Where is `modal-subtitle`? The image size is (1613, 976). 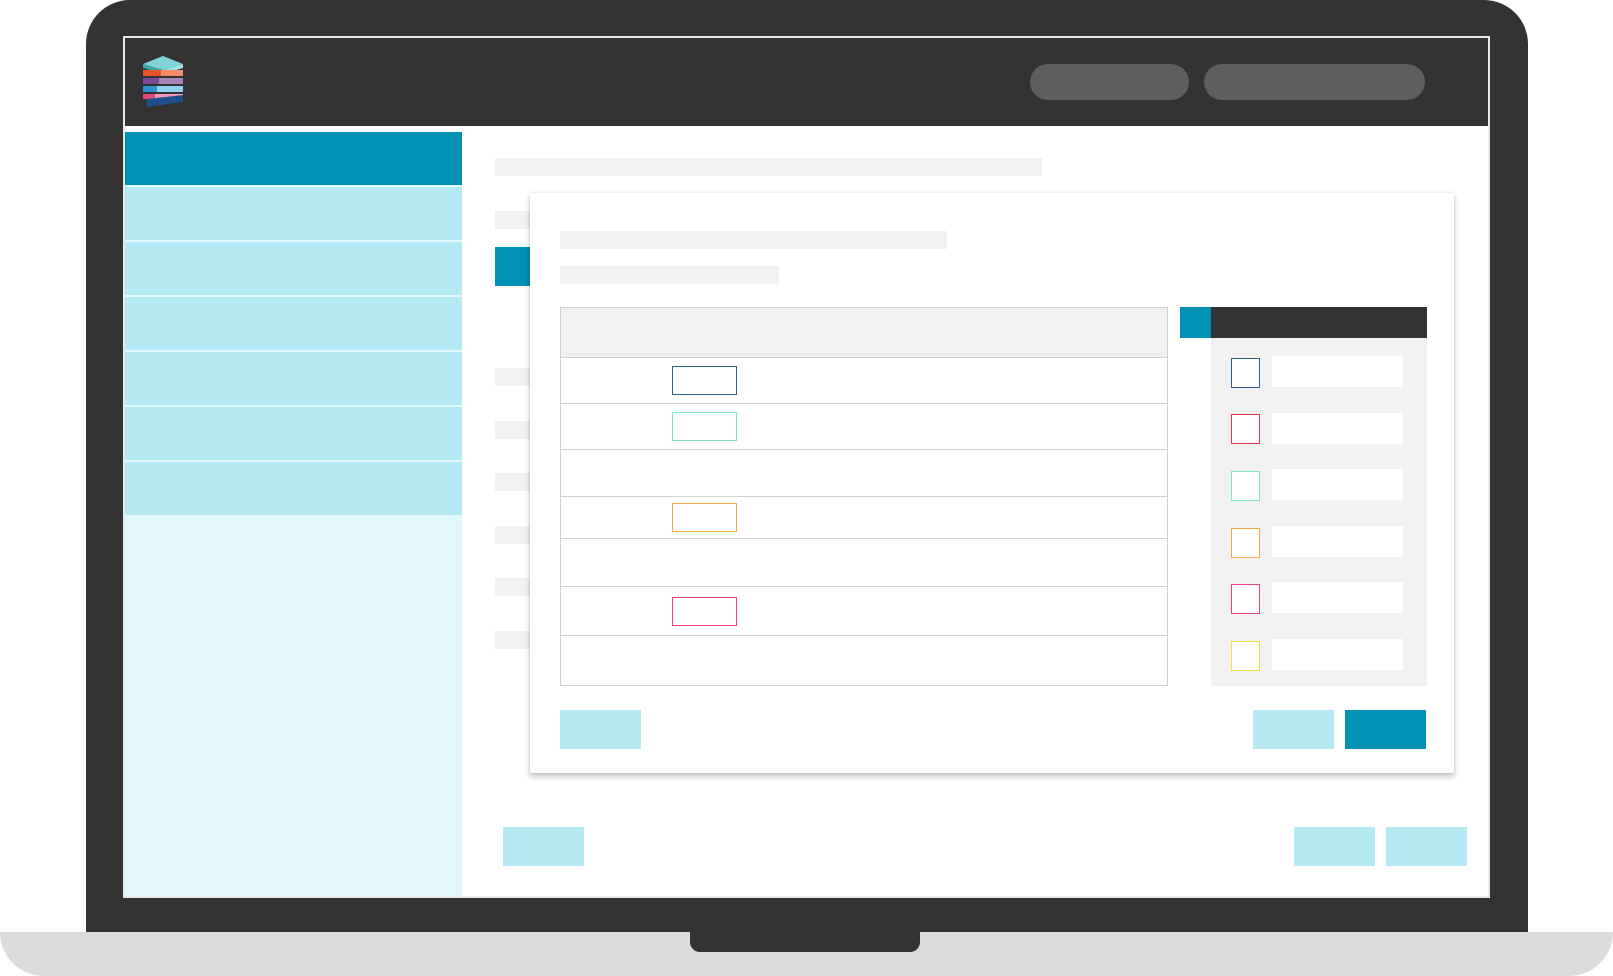
modal-subtitle is located at coordinates (669, 275).